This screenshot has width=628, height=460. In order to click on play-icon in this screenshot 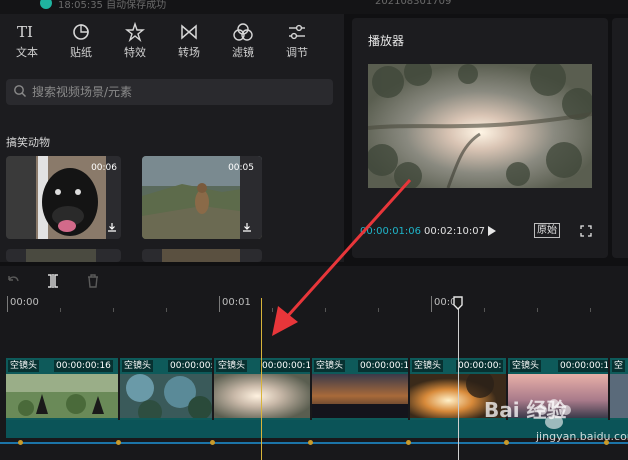, I will do `click(492, 231)`.